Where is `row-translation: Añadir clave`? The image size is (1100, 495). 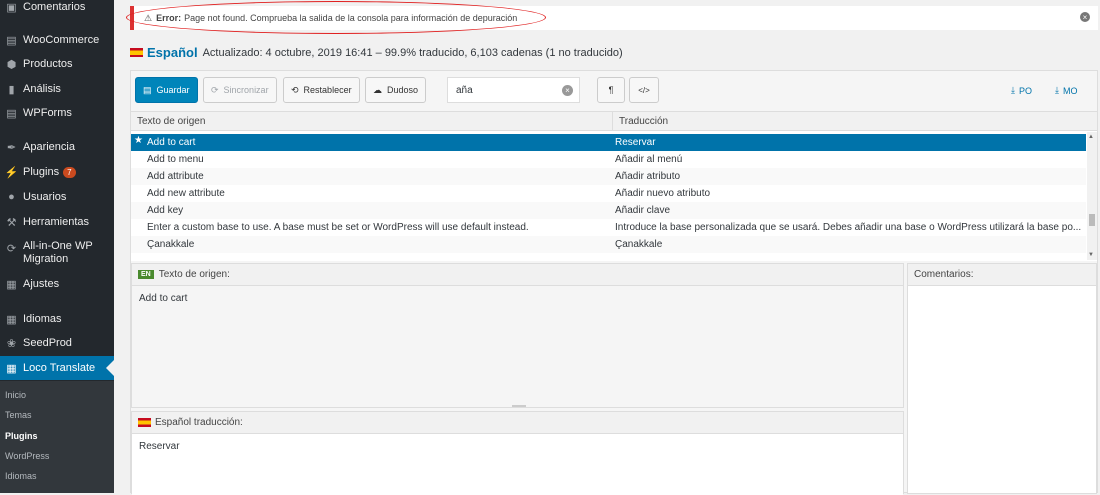
row-translation: Añadir clave is located at coordinates (643, 210).